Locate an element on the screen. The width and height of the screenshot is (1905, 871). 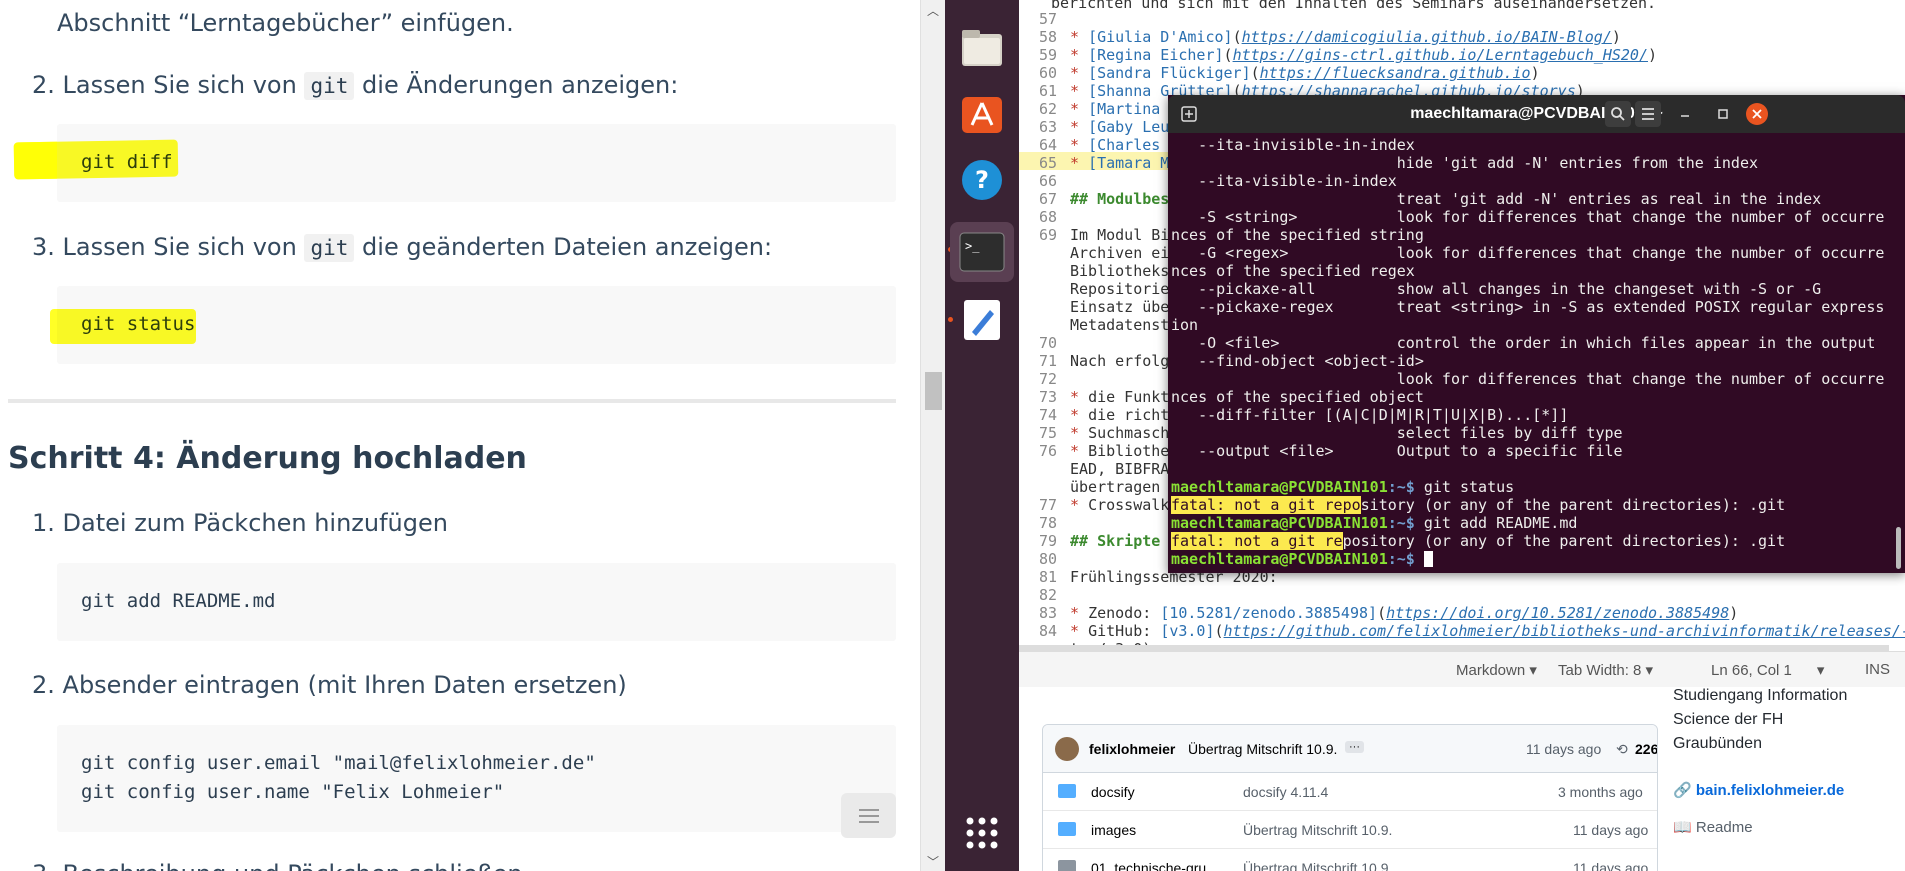
md-link-text: [Giulia D'Amico] is located at coordinates (1160, 37).